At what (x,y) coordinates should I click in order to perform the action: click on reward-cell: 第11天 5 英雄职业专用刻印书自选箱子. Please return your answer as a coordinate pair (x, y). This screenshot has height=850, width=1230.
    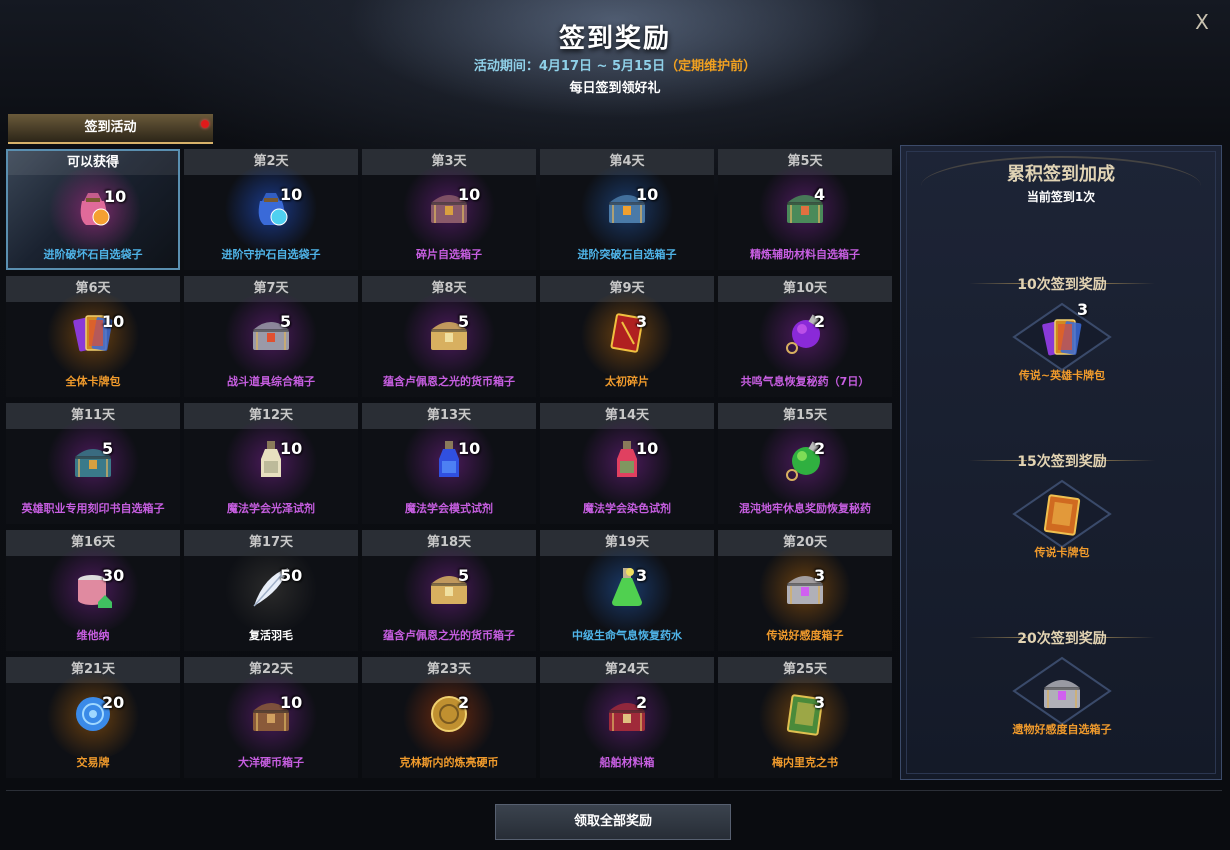
    Looking at the image, I should click on (93, 463).